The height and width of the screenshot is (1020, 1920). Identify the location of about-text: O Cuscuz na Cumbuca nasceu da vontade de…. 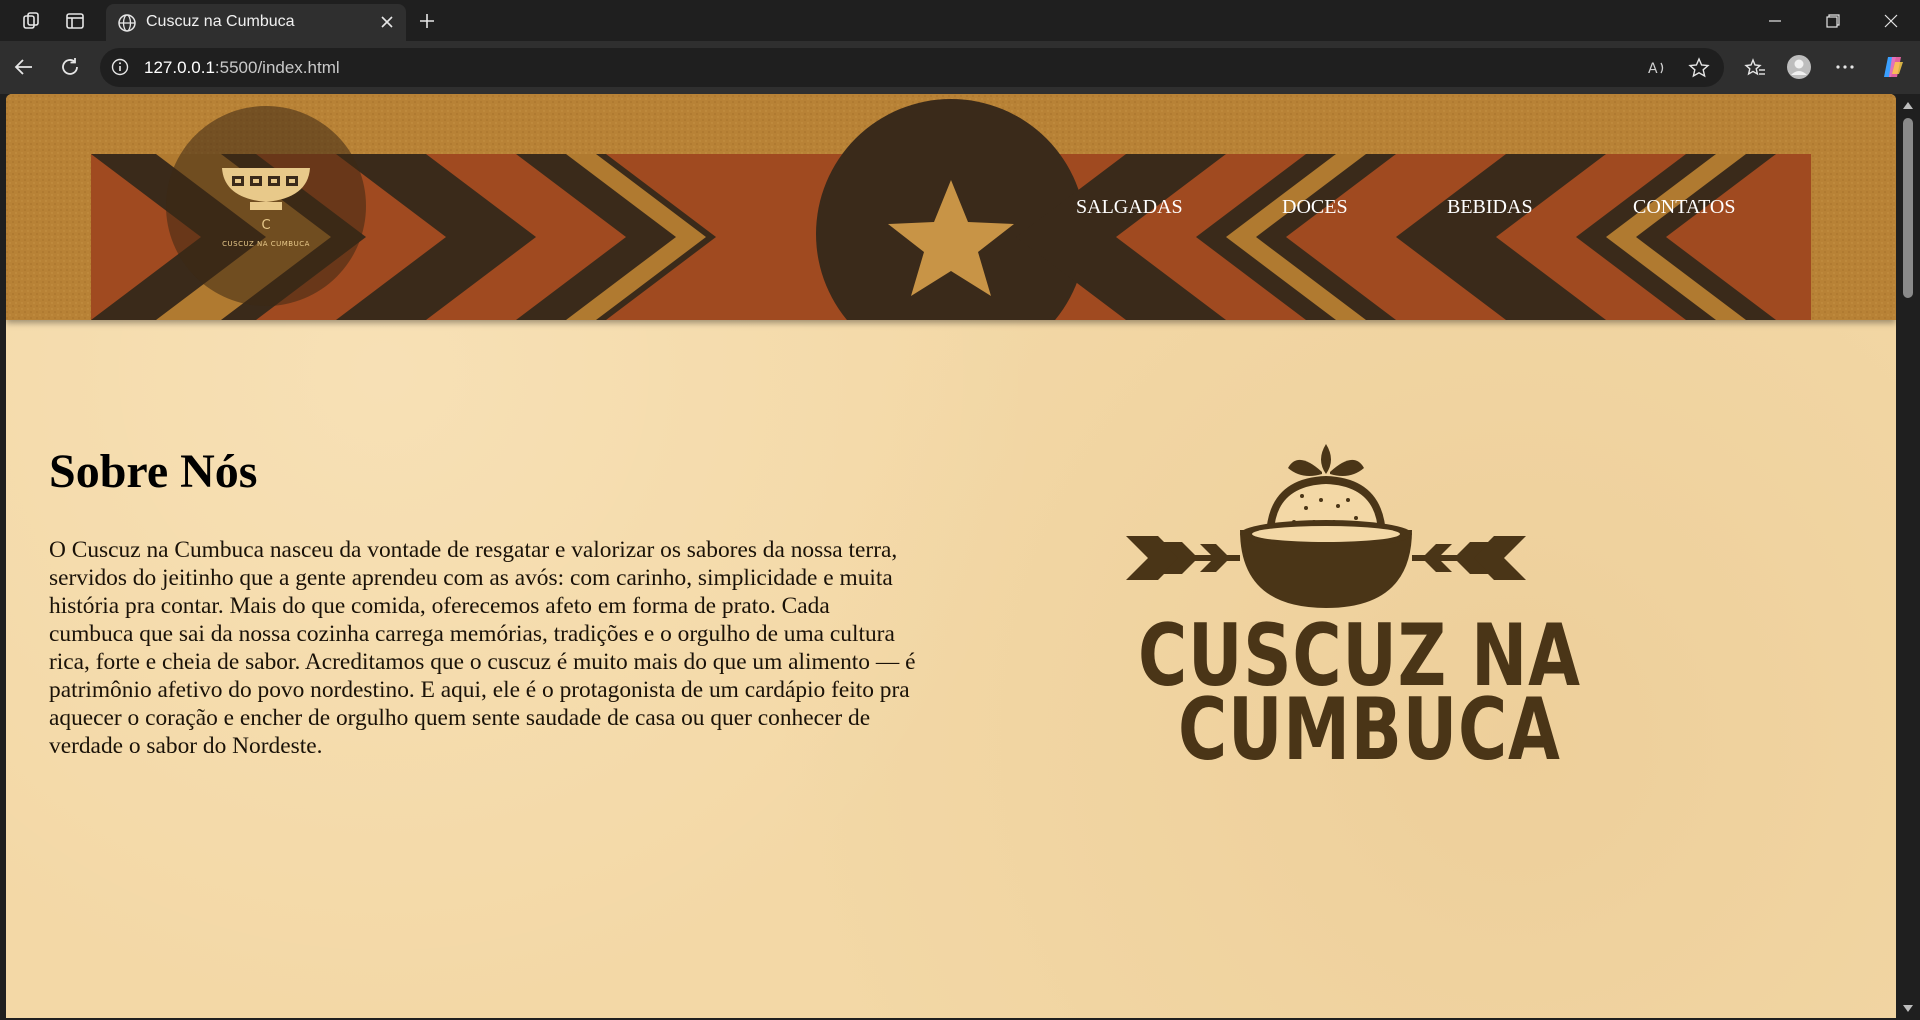
(482, 648).